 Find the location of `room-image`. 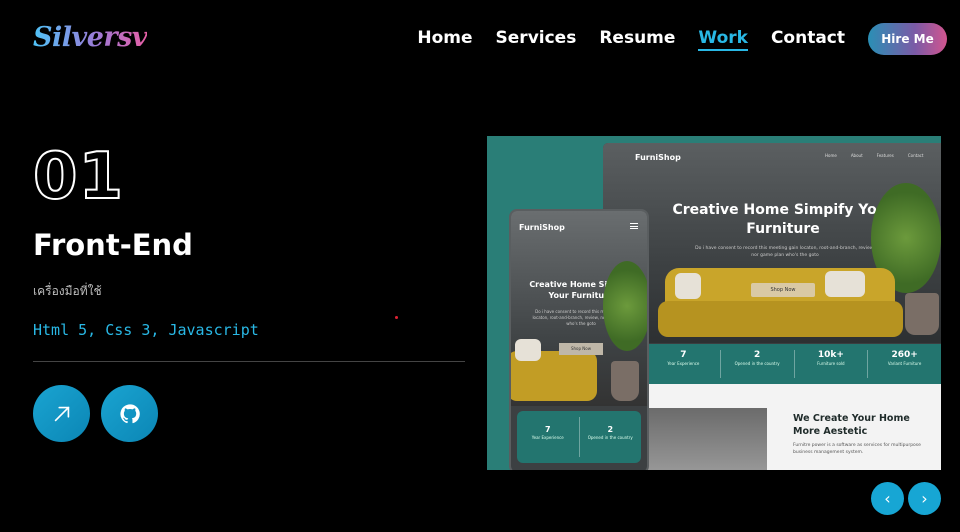

room-image is located at coordinates (707, 439).